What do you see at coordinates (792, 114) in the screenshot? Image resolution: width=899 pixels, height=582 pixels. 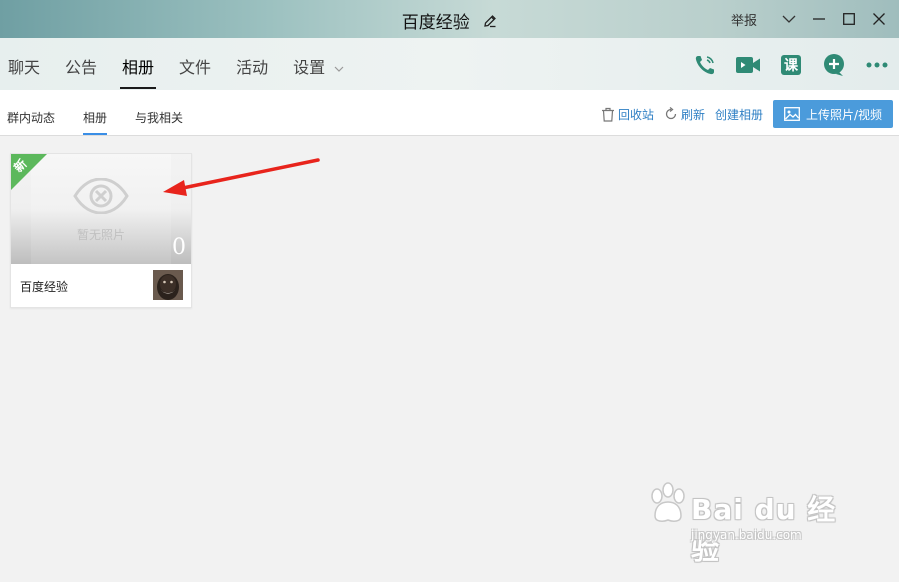 I see `image-upload-icon` at bounding box center [792, 114].